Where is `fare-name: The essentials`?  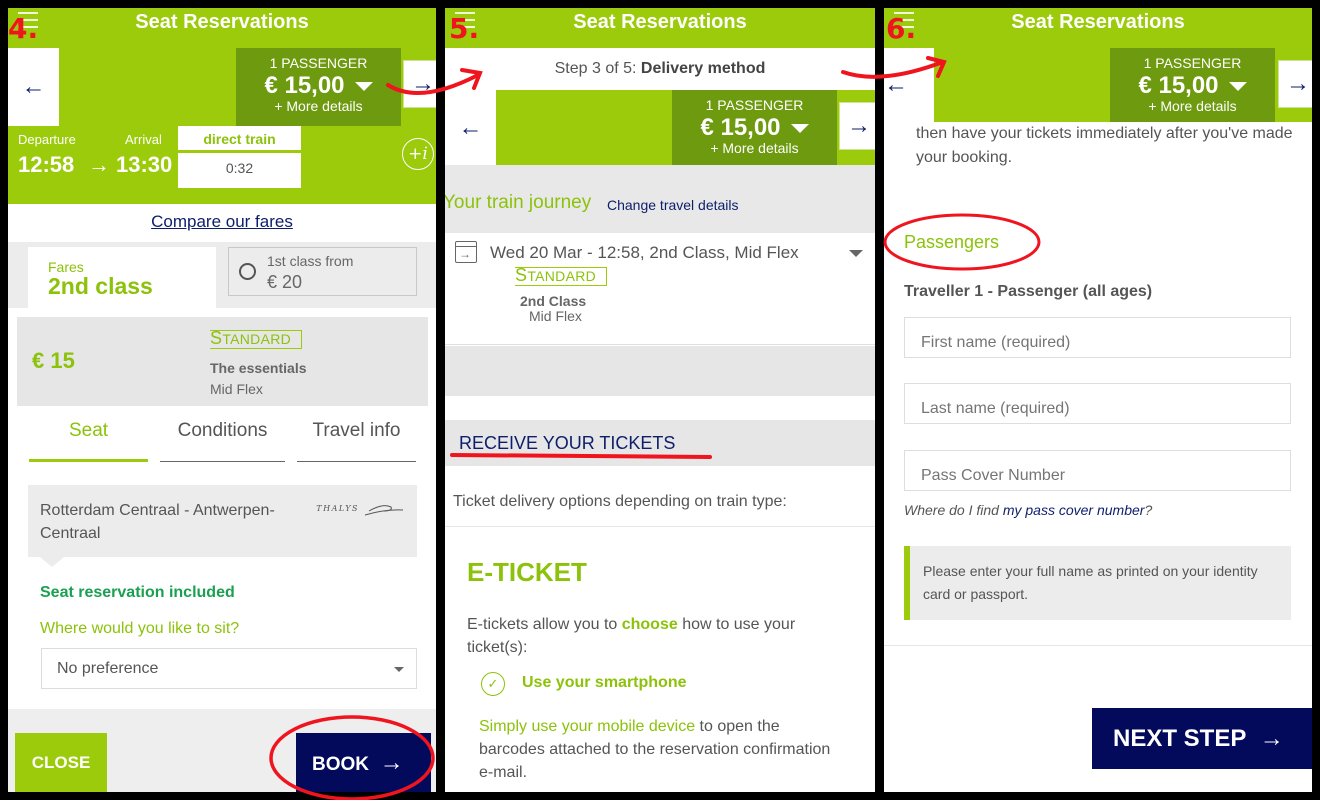 fare-name: The essentials is located at coordinates (258, 368).